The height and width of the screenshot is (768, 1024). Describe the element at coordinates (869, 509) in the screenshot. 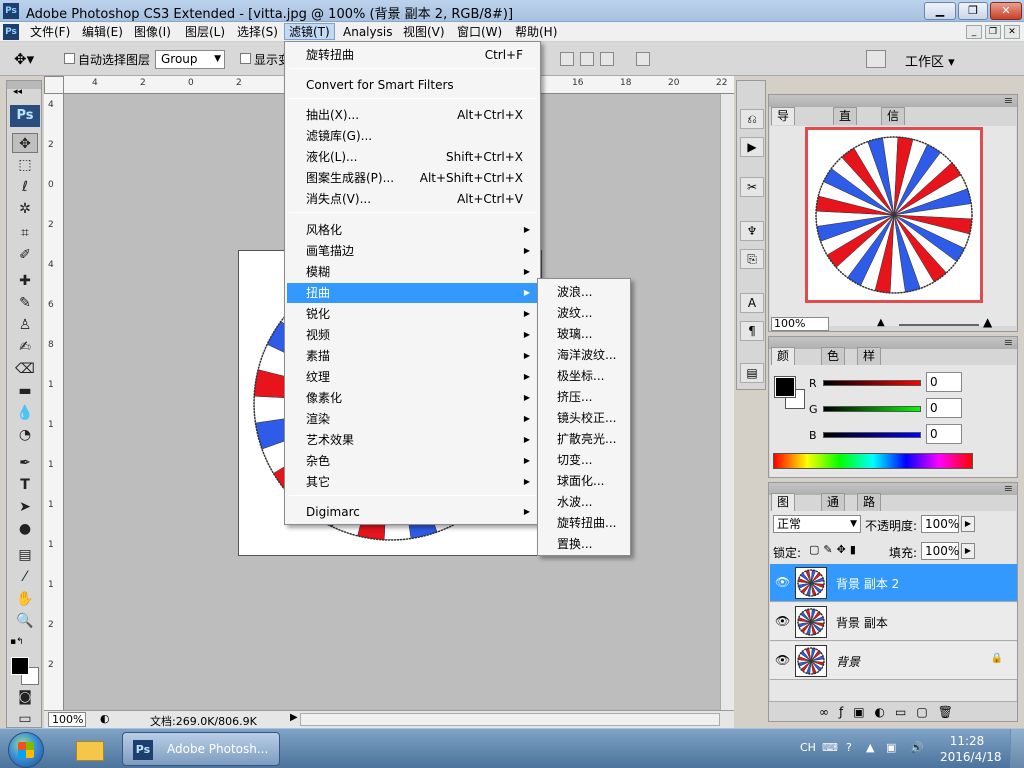

I see `tab-paths: 路径` at that location.